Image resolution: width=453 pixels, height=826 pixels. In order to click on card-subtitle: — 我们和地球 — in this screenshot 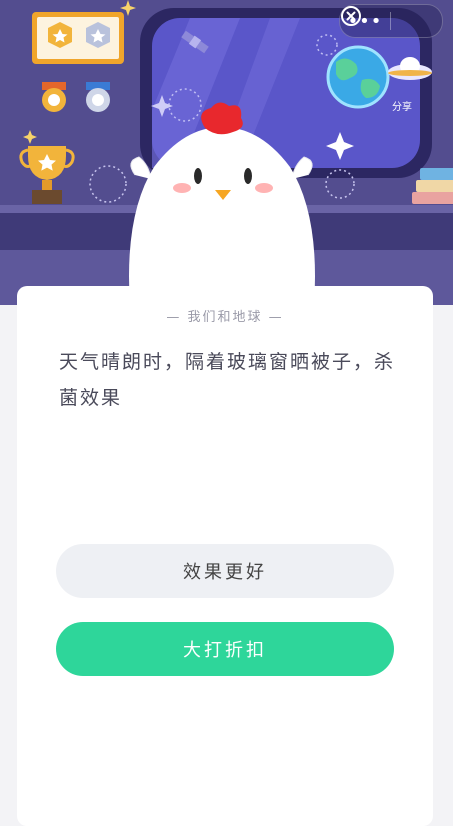, I will do `click(225, 317)`.